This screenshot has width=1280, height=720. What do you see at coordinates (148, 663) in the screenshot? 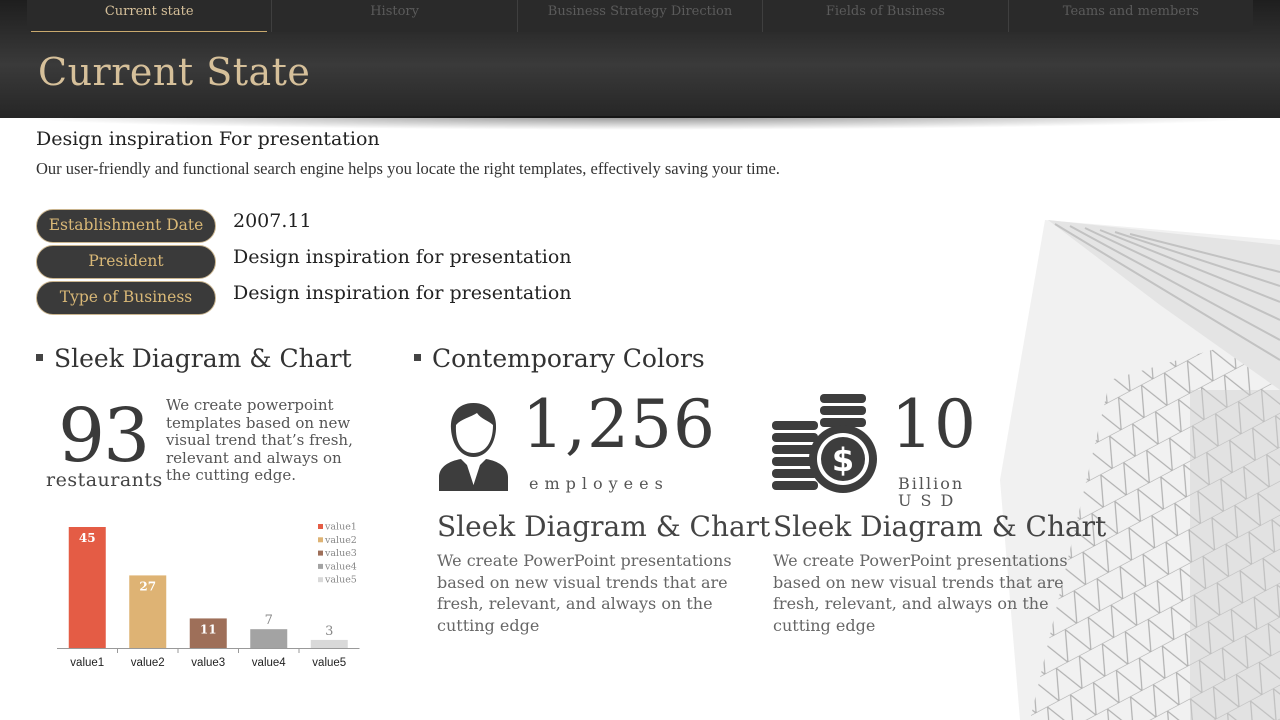
I see `chart-tick-label: value2` at bounding box center [148, 663].